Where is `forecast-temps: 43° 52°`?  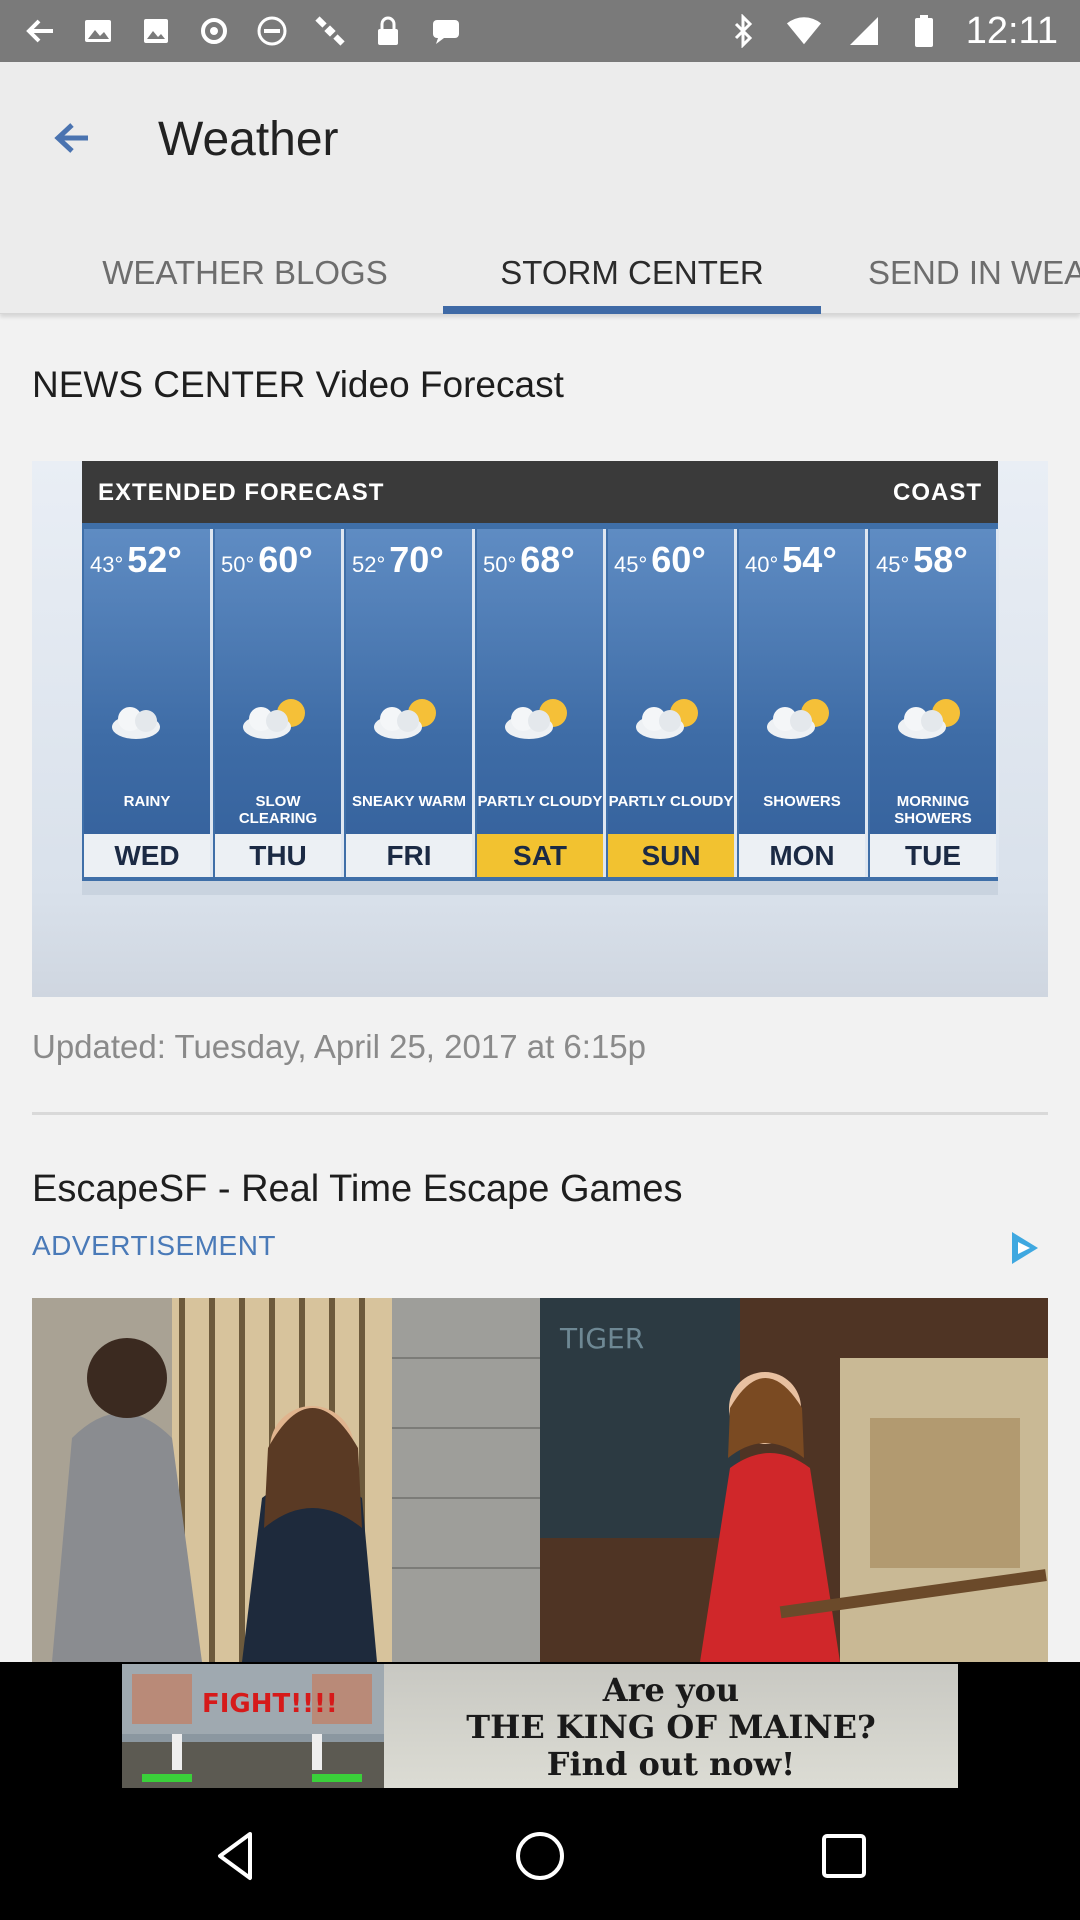
forecast-temps: 43° 52° is located at coordinates (136, 560).